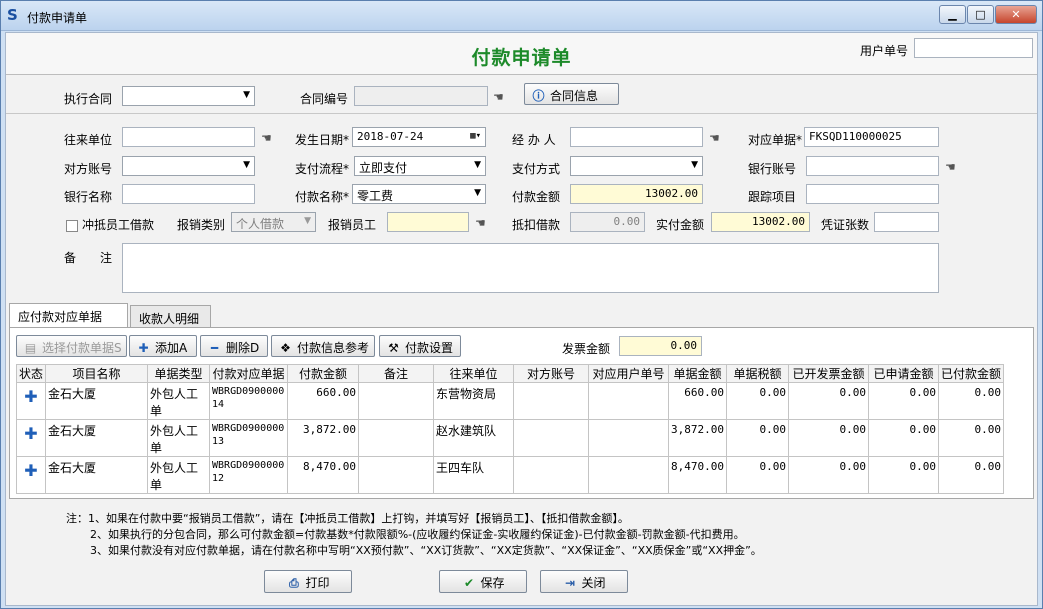 This screenshot has height=609, width=1043. I want to click on column-header: 已开发票金额, so click(828, 373).